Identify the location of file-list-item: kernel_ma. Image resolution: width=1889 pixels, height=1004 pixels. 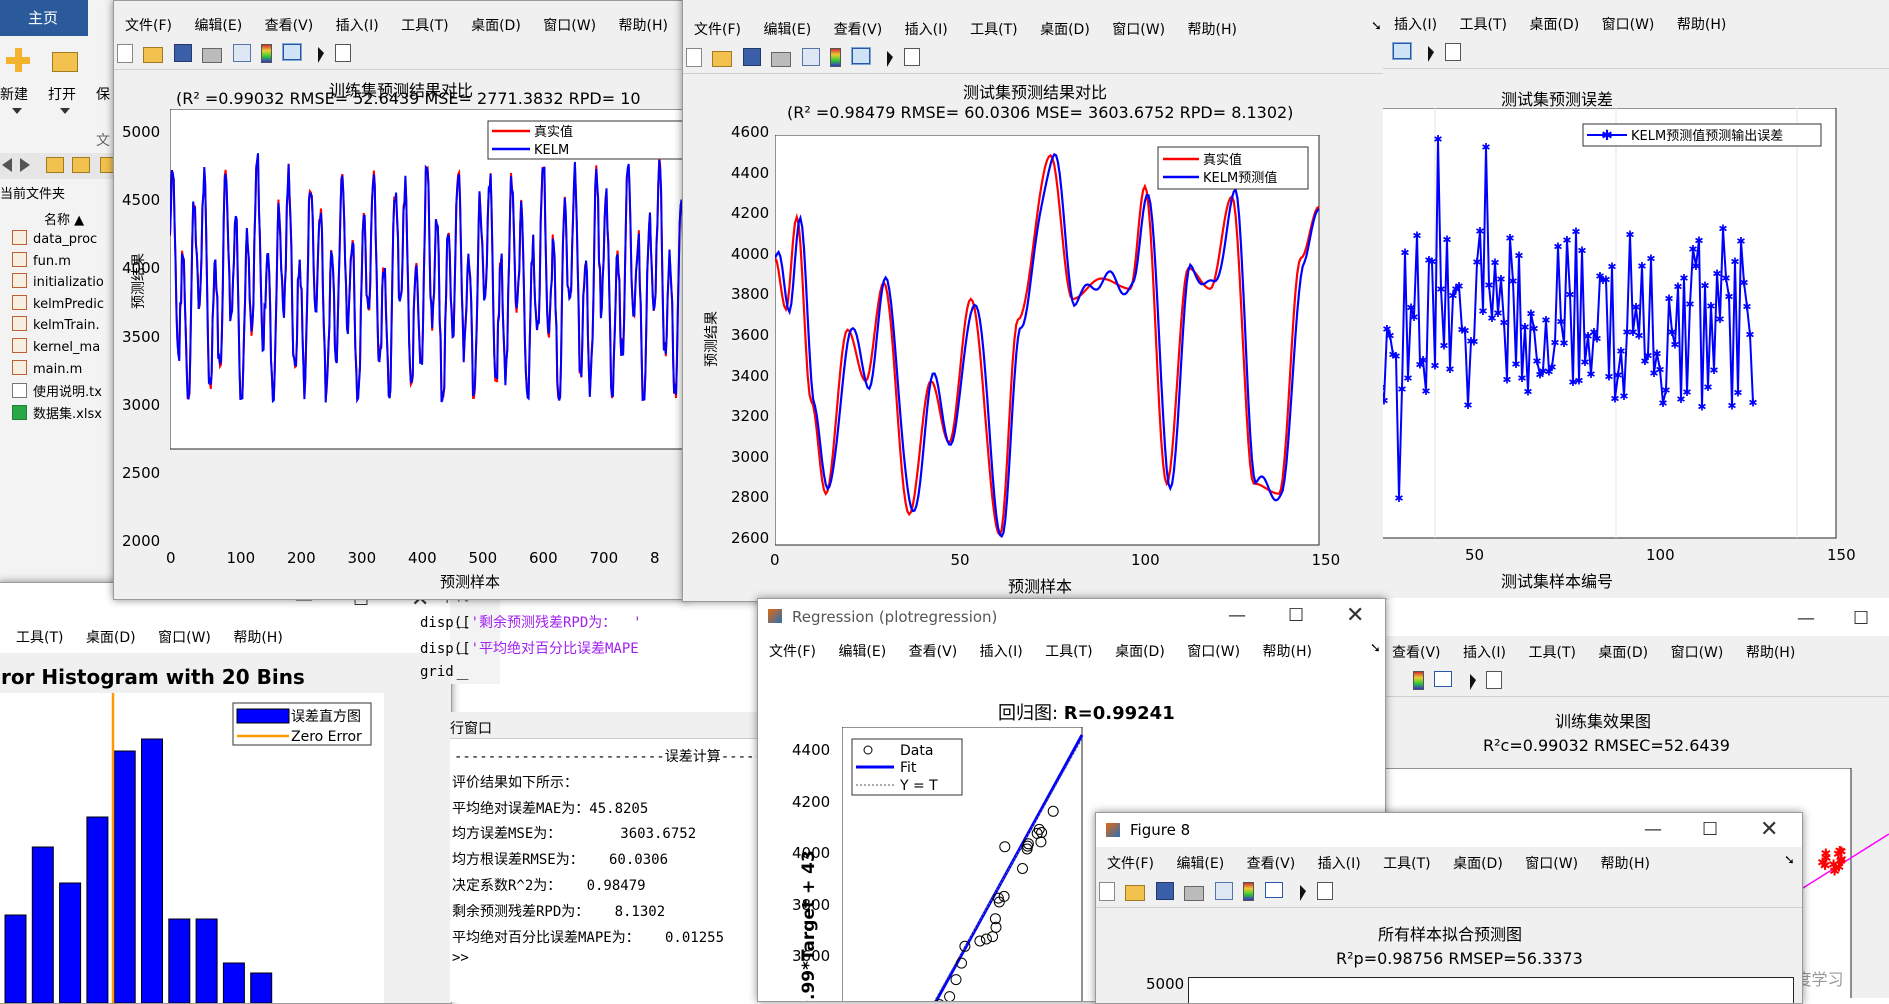
(56, 346).